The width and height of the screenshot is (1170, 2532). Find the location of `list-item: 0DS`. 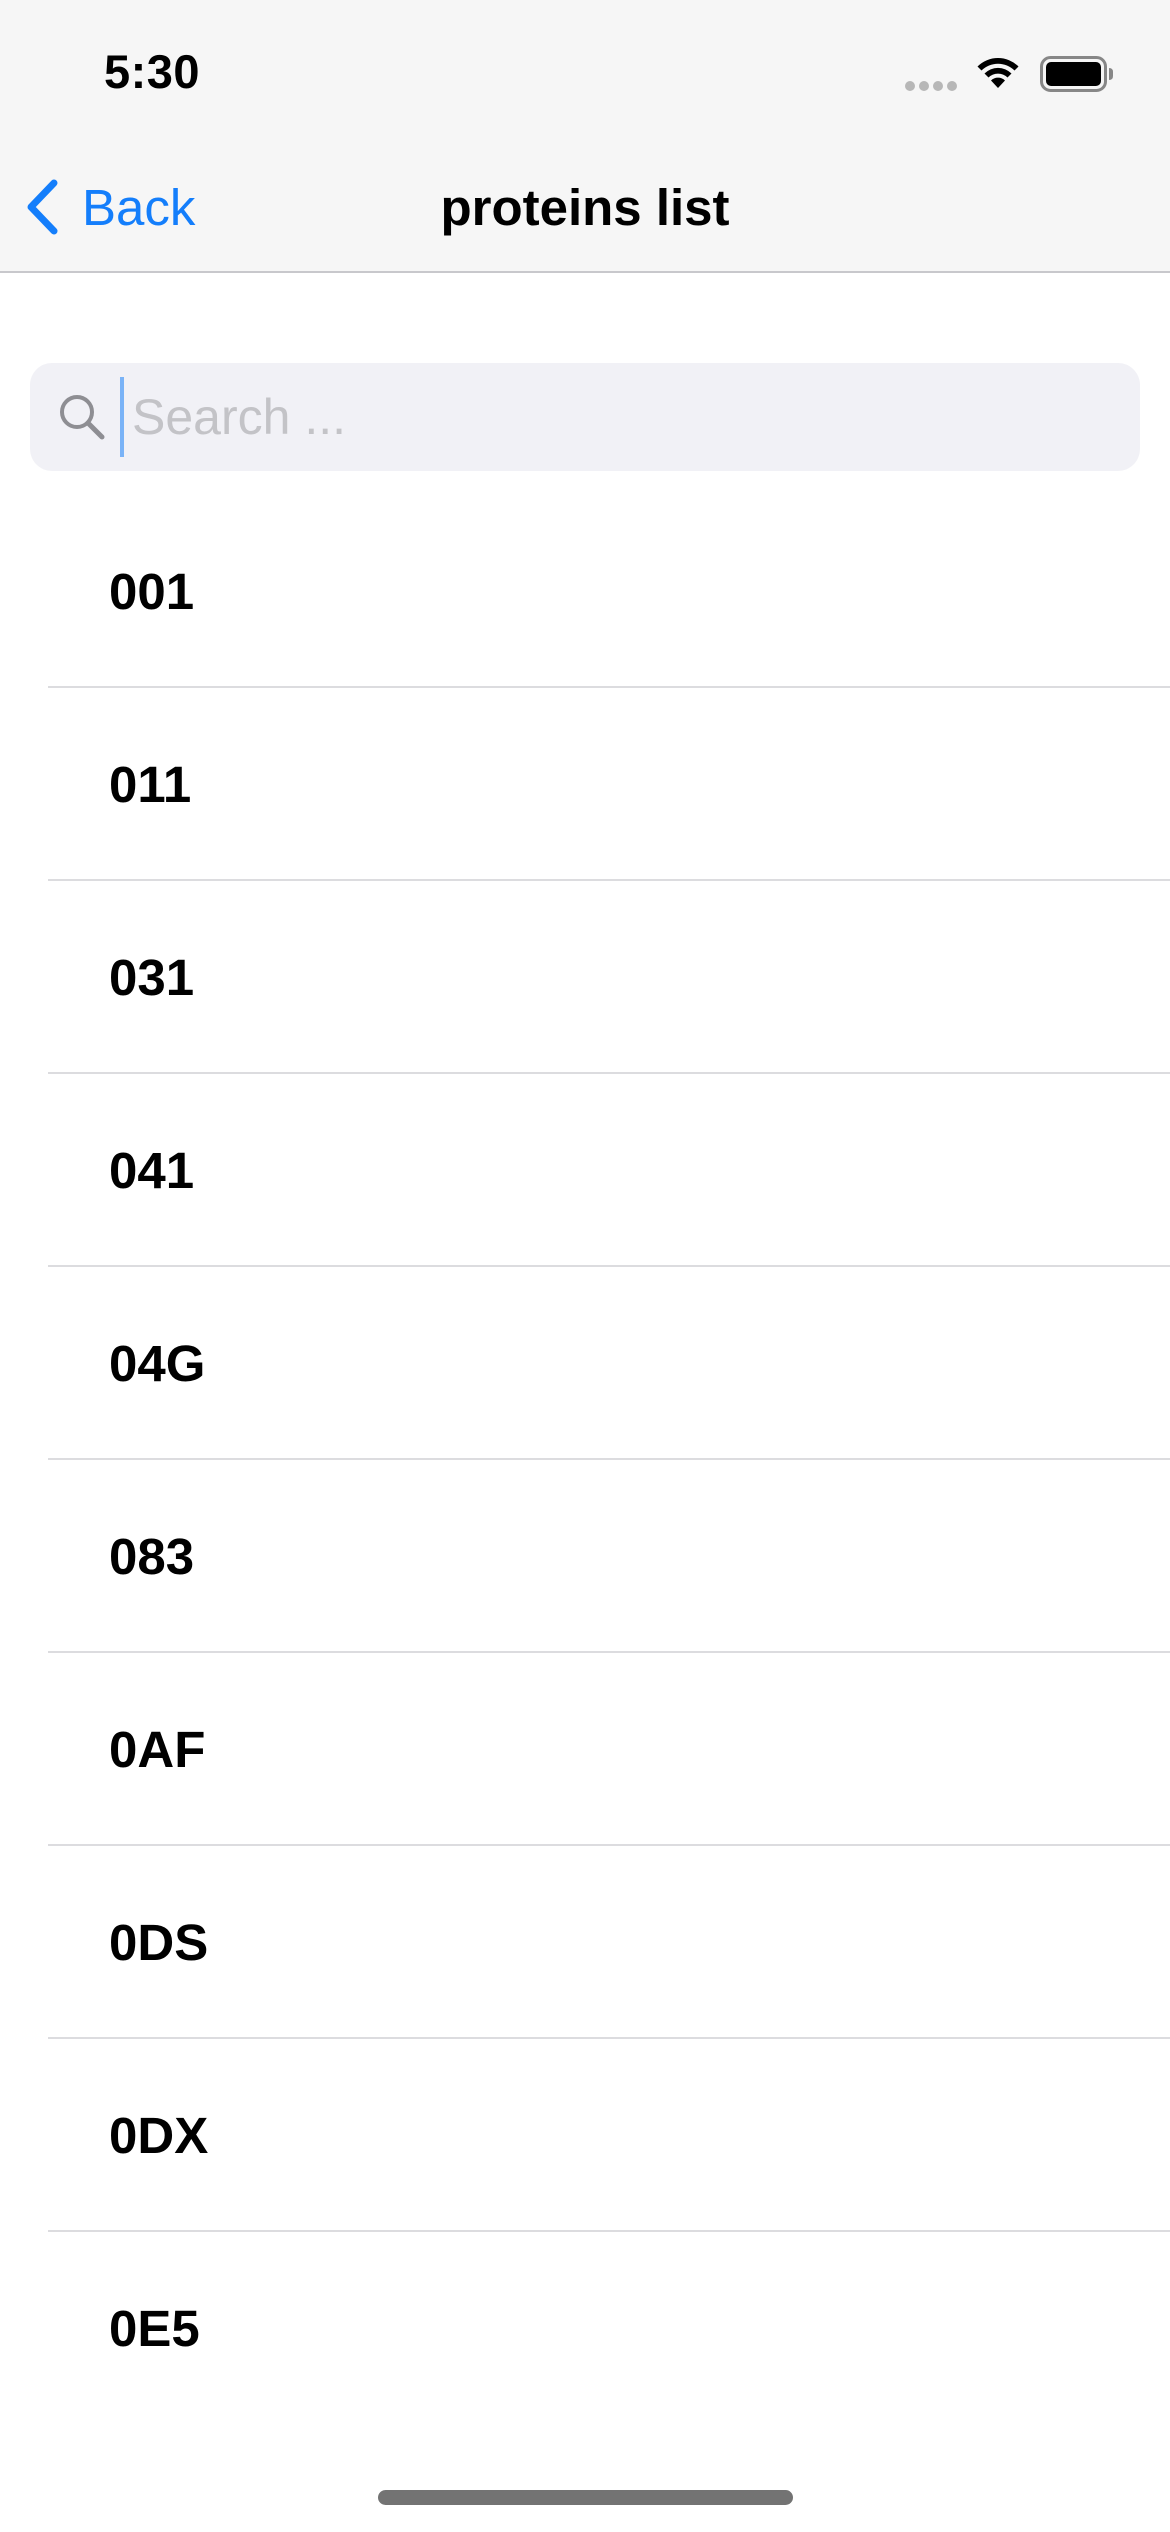

list-item: 0DS is located at coordinates (585, 1942).